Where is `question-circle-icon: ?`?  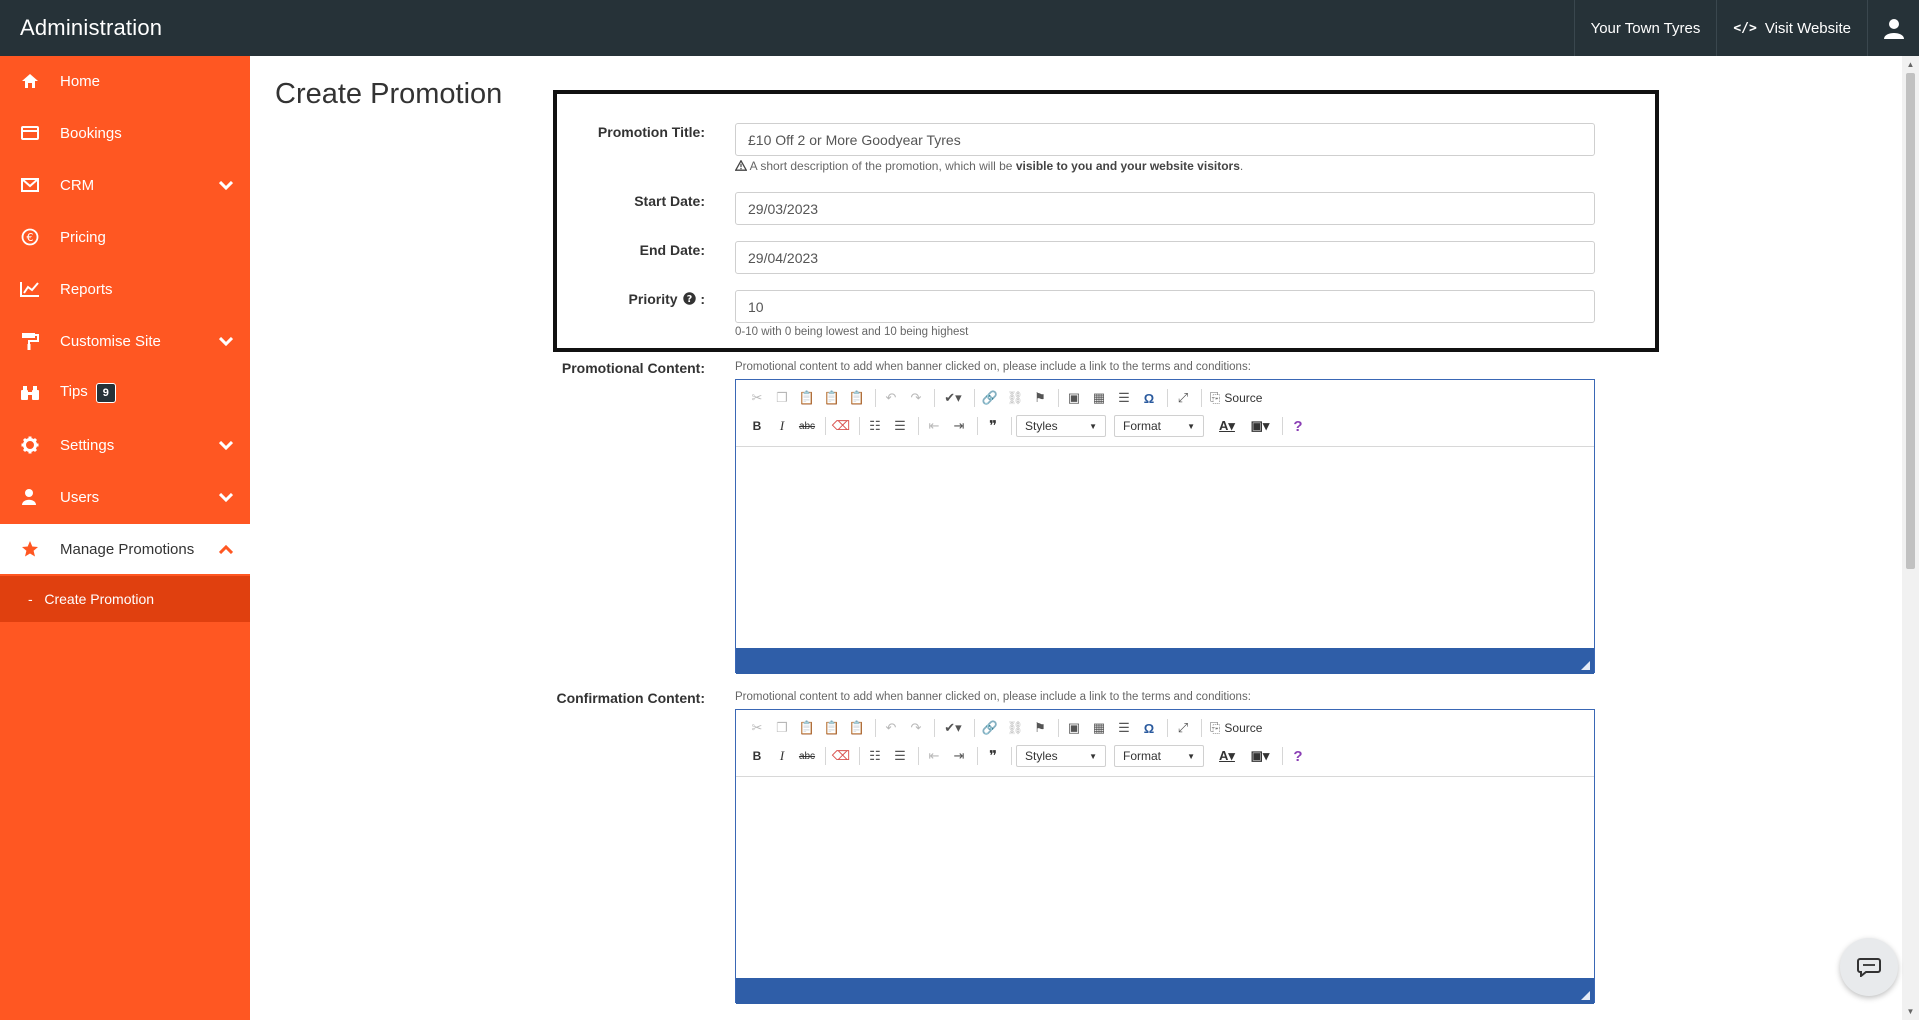
question-circle-icon: ? is located at coordinates (690, 298).